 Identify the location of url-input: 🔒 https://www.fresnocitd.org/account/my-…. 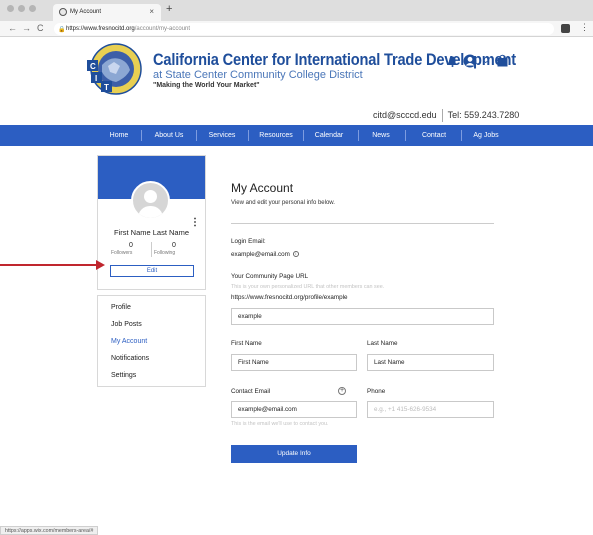
(304, 29).